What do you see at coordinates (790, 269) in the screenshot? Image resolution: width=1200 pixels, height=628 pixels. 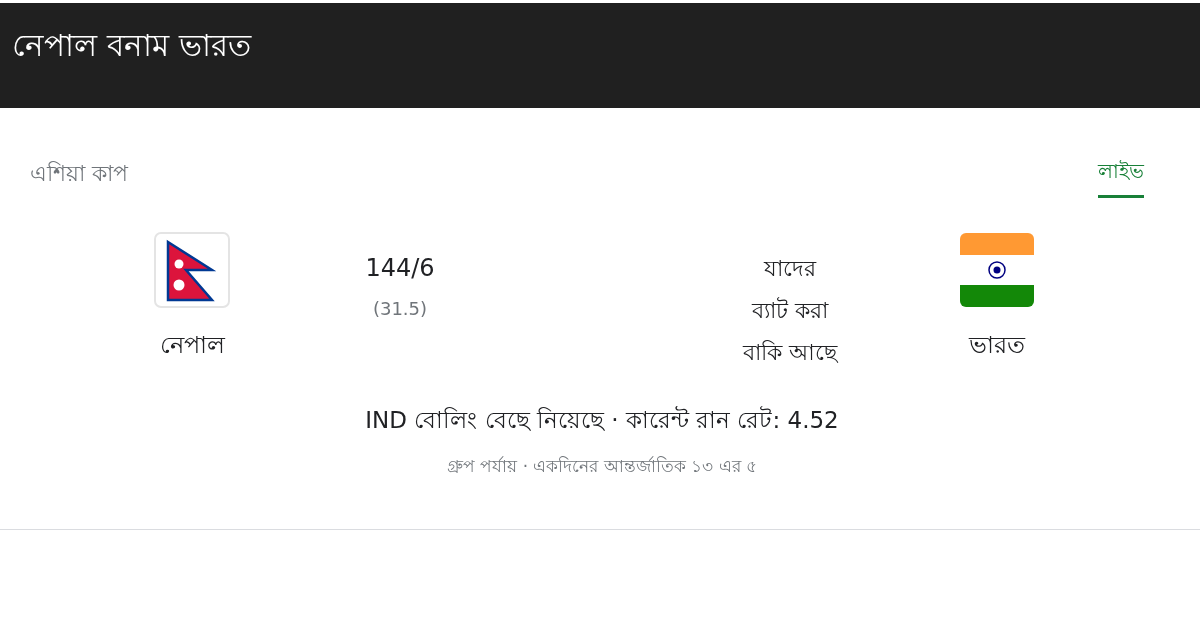 I see `batting-status: যাদের` at bounding box center [790, 269].